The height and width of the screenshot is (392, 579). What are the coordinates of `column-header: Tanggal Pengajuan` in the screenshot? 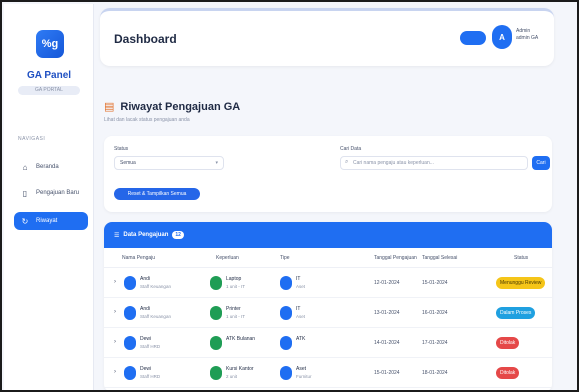 It's located at (395, 258).